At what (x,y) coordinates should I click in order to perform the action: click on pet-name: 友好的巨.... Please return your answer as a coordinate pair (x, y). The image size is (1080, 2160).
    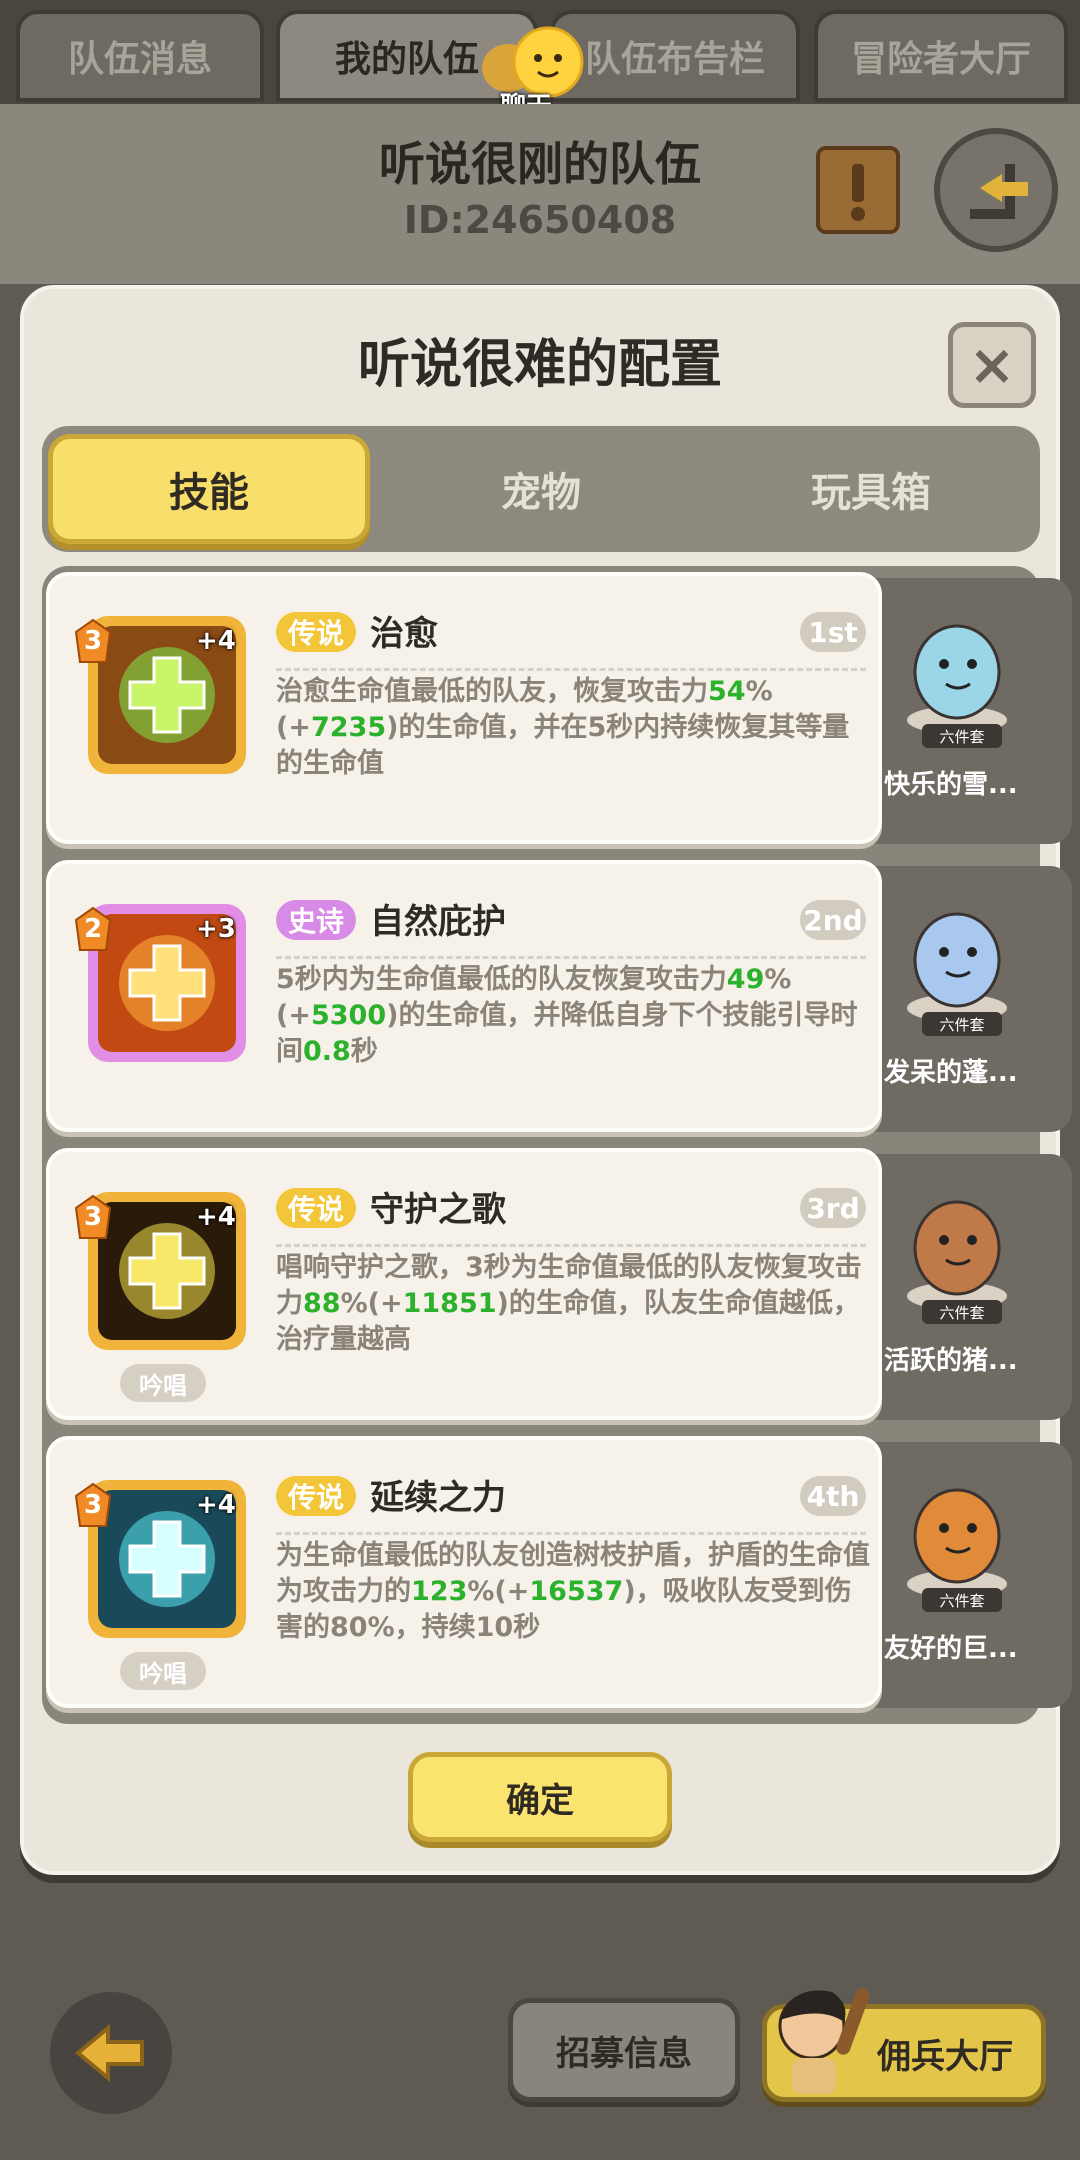
    Looking at the image, I should click on (951, 1649).